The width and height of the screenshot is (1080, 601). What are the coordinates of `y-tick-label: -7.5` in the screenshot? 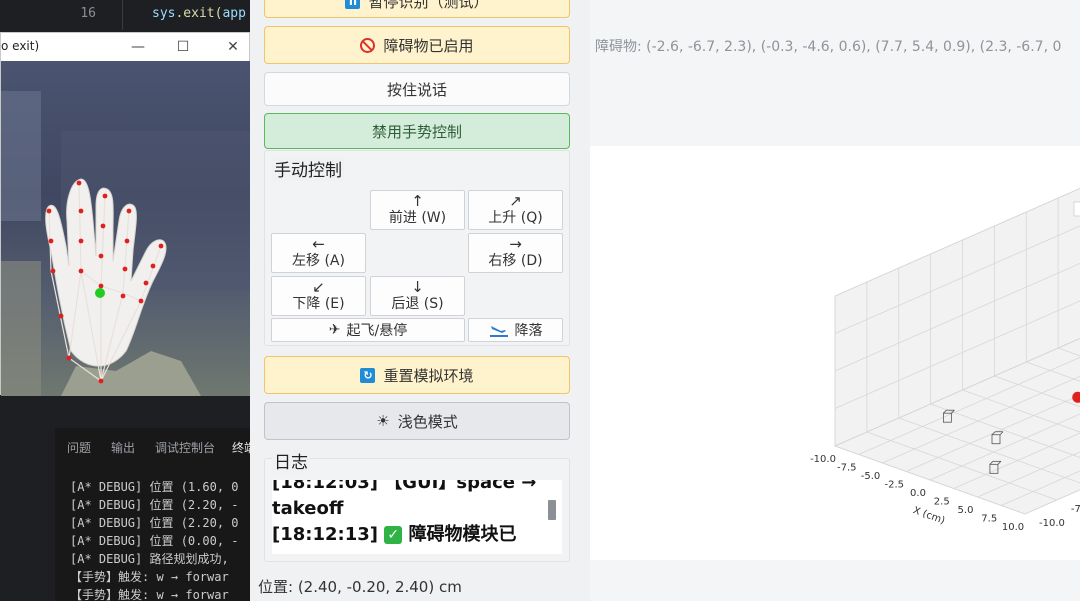 It's located at (1075, 509).